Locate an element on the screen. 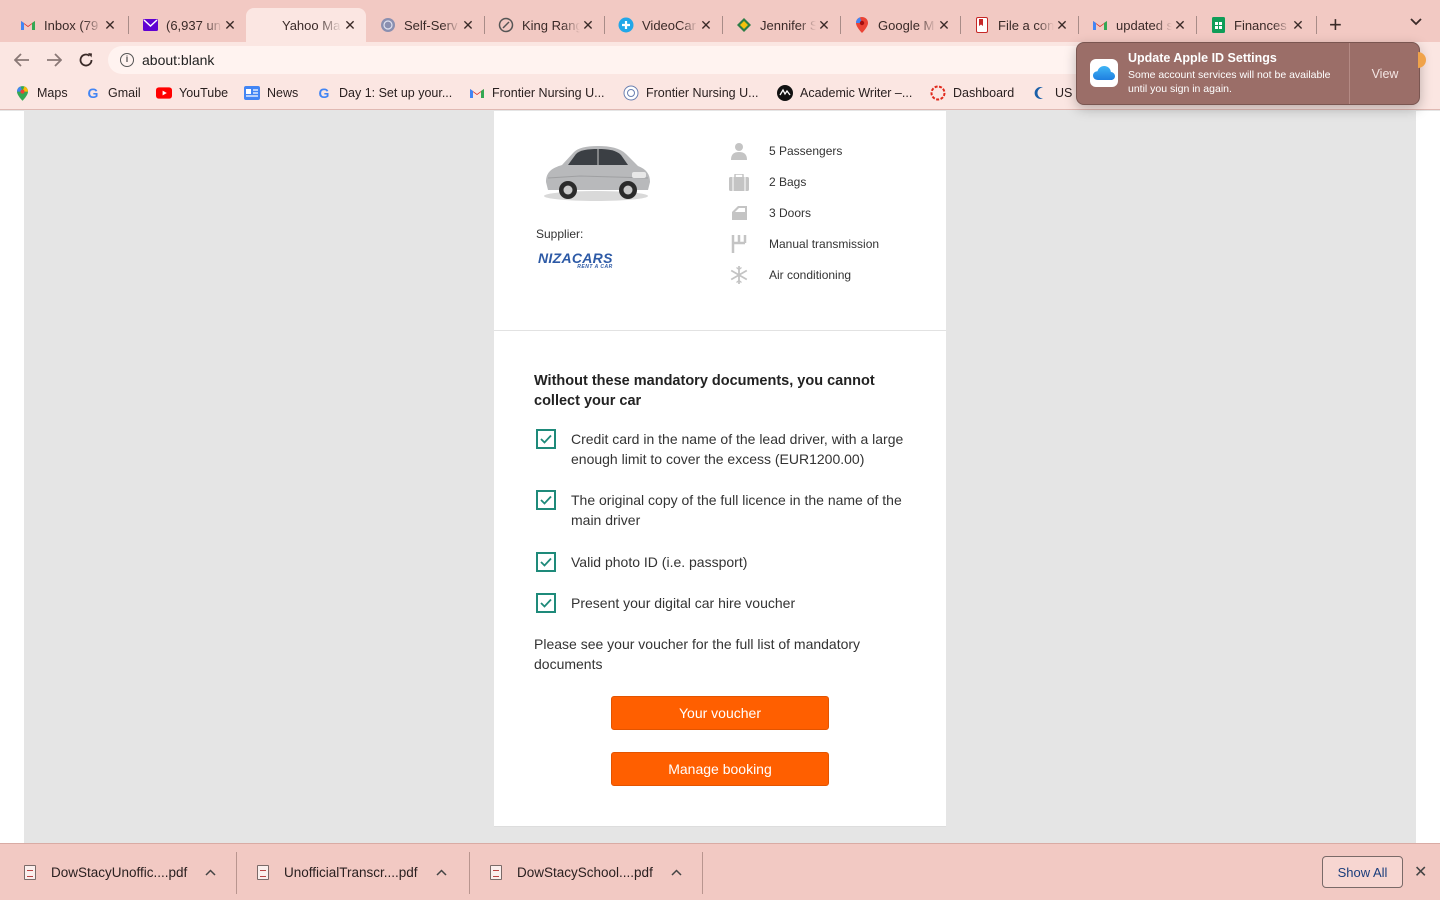 The image size is (1440, 900). document-text: Present your digital car hire voucher is located at coordinates (683, 603).